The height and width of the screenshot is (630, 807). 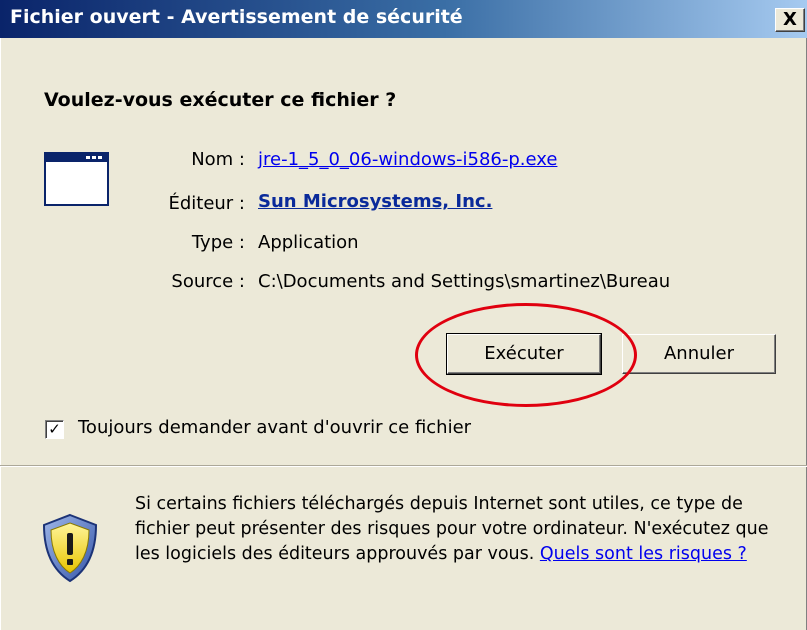 What do you see at coordinates (218, 242) in the screenshot?
I see `type-label: Type :` at bounding box center [218, 242].